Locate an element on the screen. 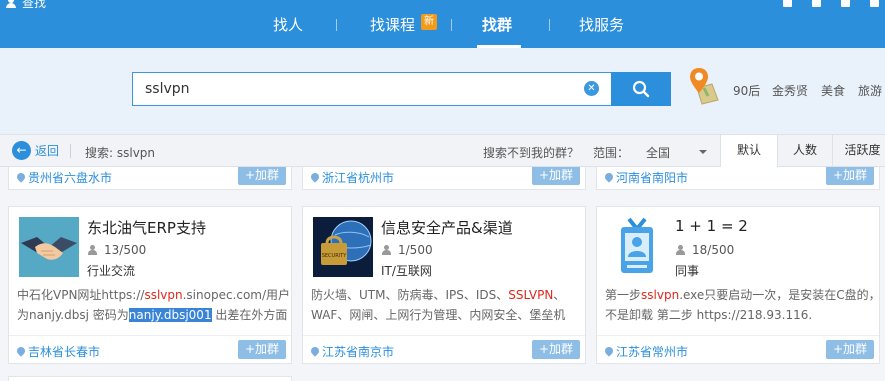 The width and height of the screenshot is (885, 381). range-label: 范围： is located at coordinates (611, 153).